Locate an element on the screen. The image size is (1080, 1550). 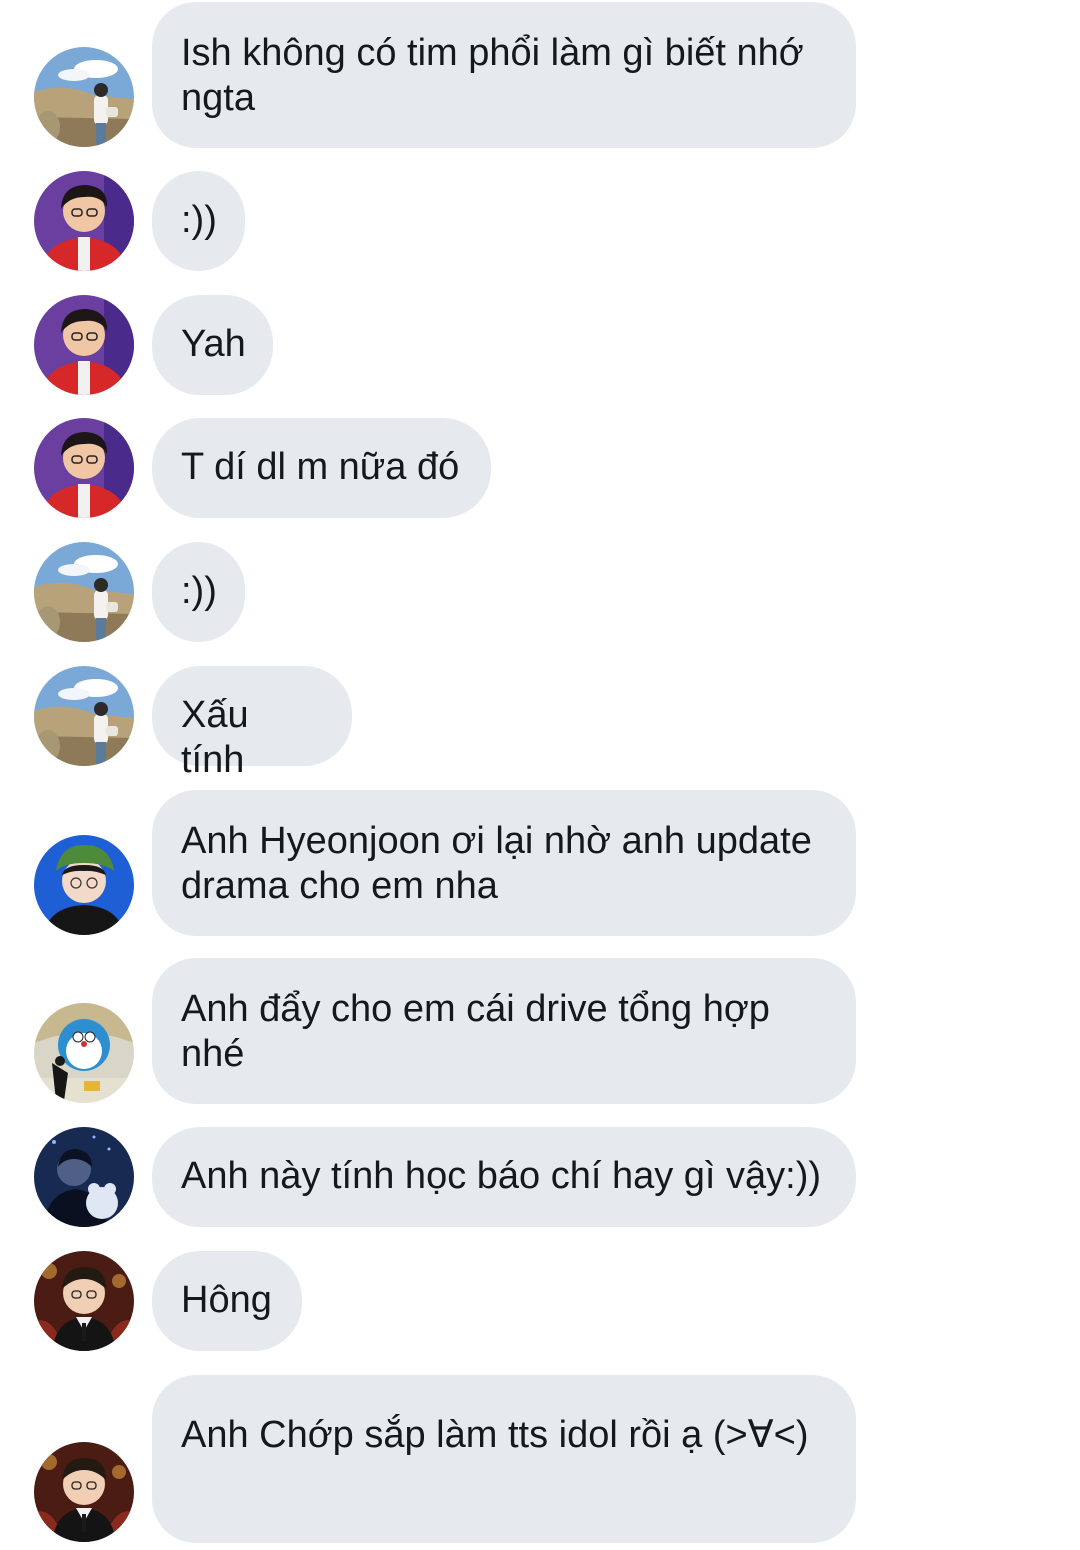
message-bubble: Hông is located at coordinates (227, 1301).